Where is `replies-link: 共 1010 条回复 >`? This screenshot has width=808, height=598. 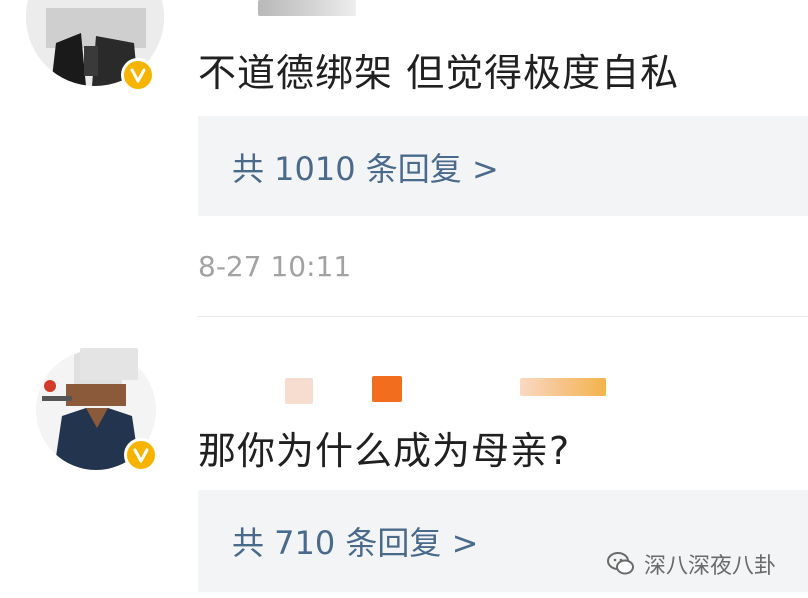
replies-link: 共 1010 条回复 > is located at coordinates (365, 167).